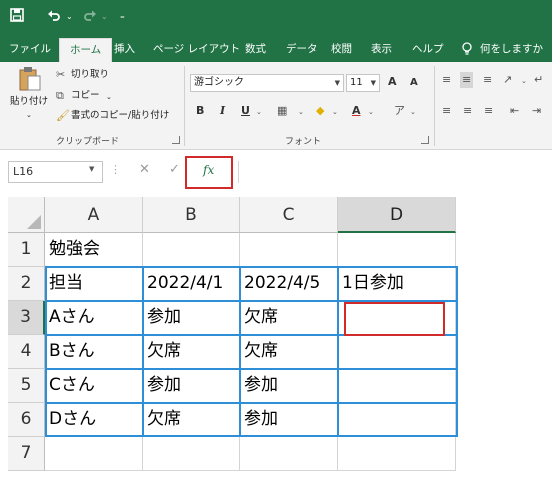  I want to click on row-header-5: 5, so click(26, 386).